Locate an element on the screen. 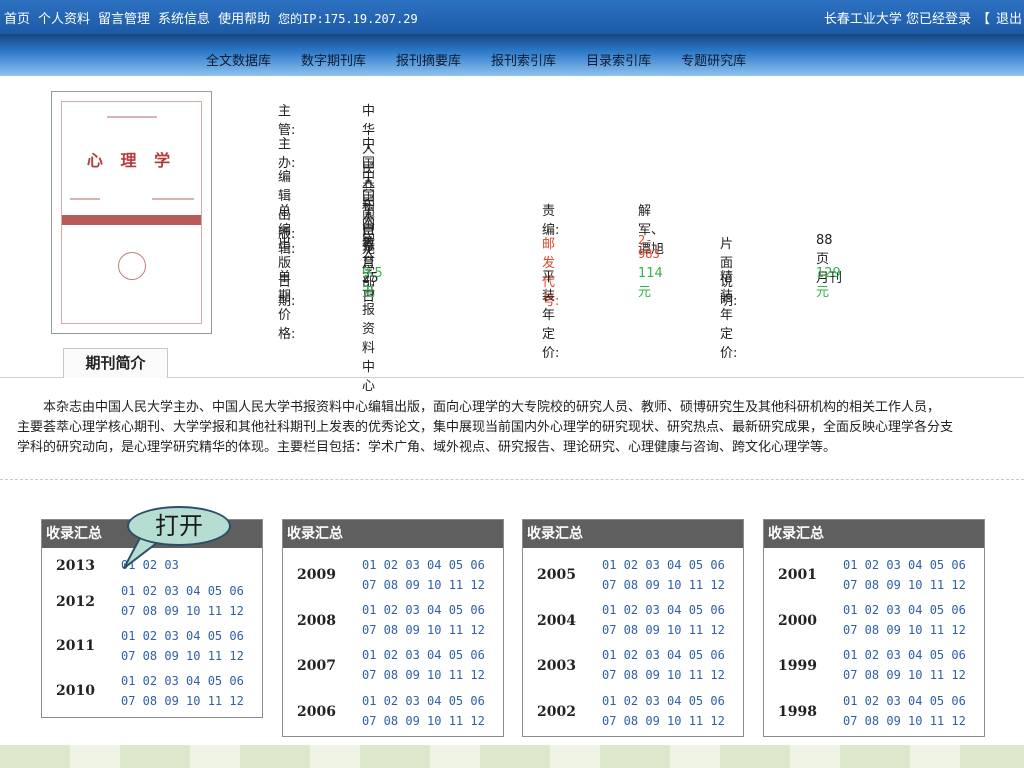 The height and width of the screenshot is (768, 1024). year-label: 2006 is located at coordinates (316, 712).